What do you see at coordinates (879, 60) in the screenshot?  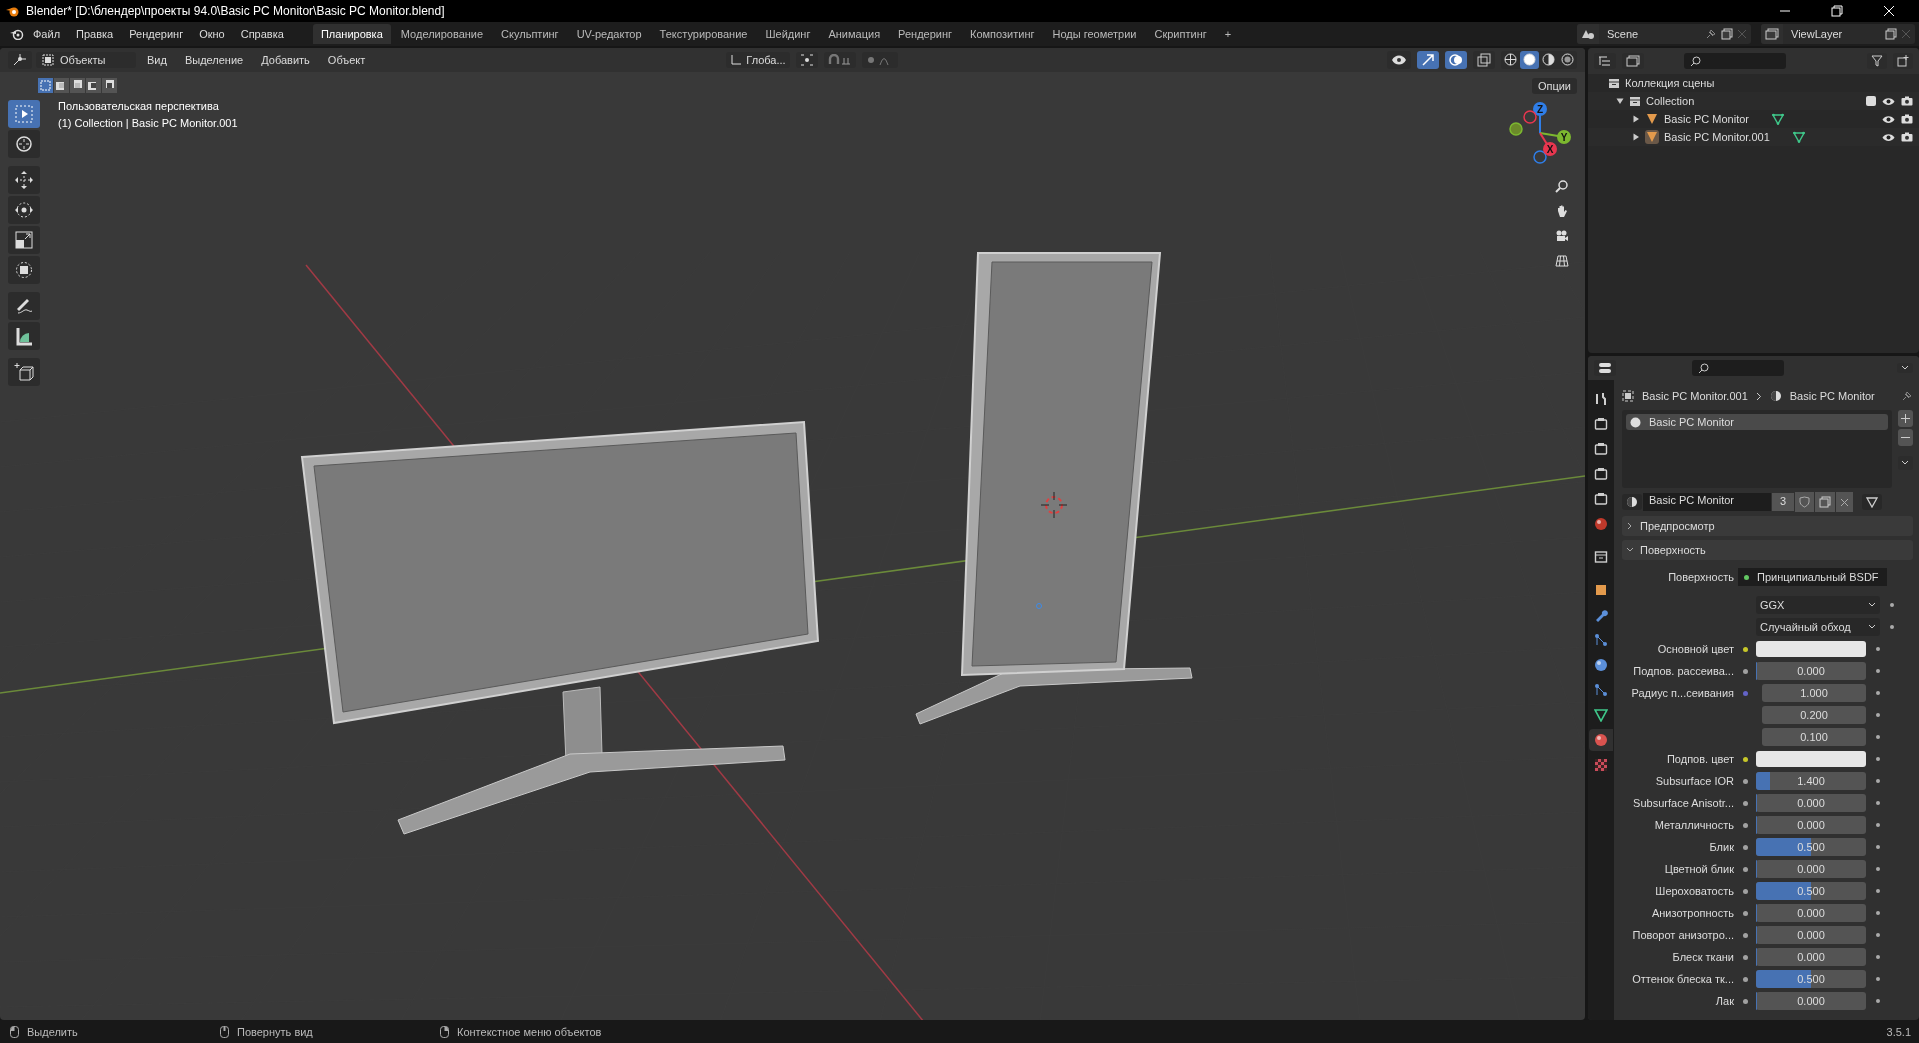 I see `proportional-edit-button` at bounding box center [879, 60].